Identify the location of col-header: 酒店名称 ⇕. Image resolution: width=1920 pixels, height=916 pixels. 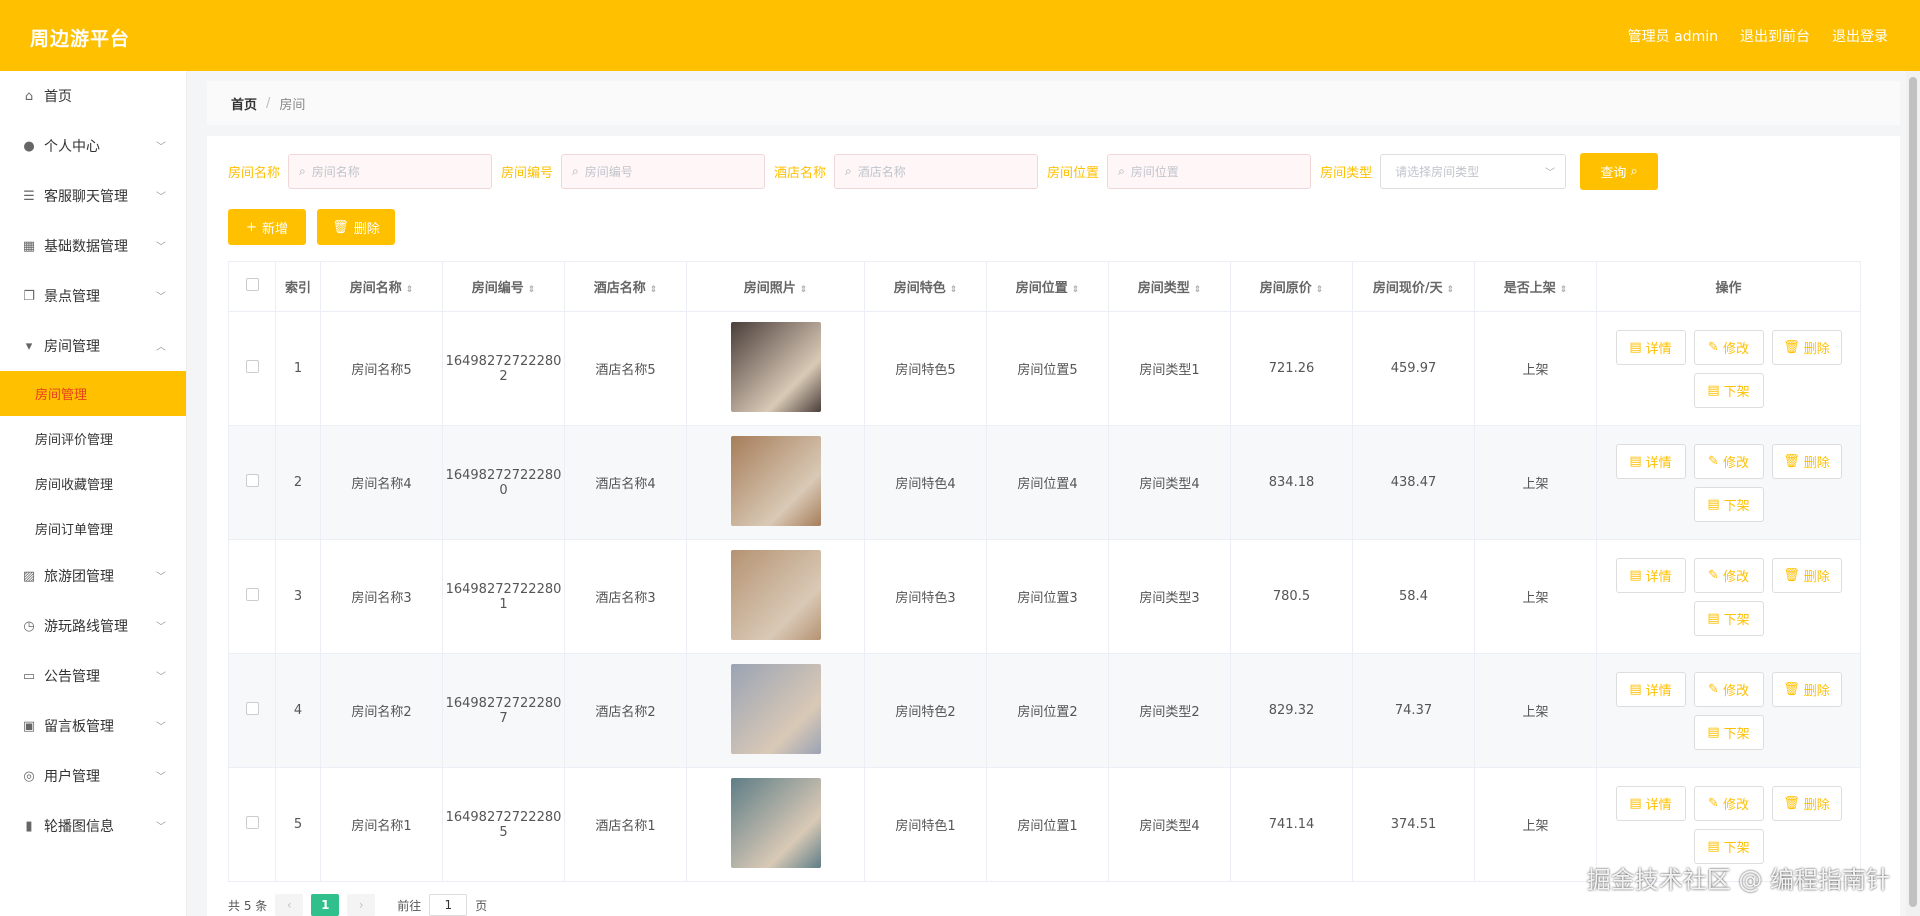
(625, 286).